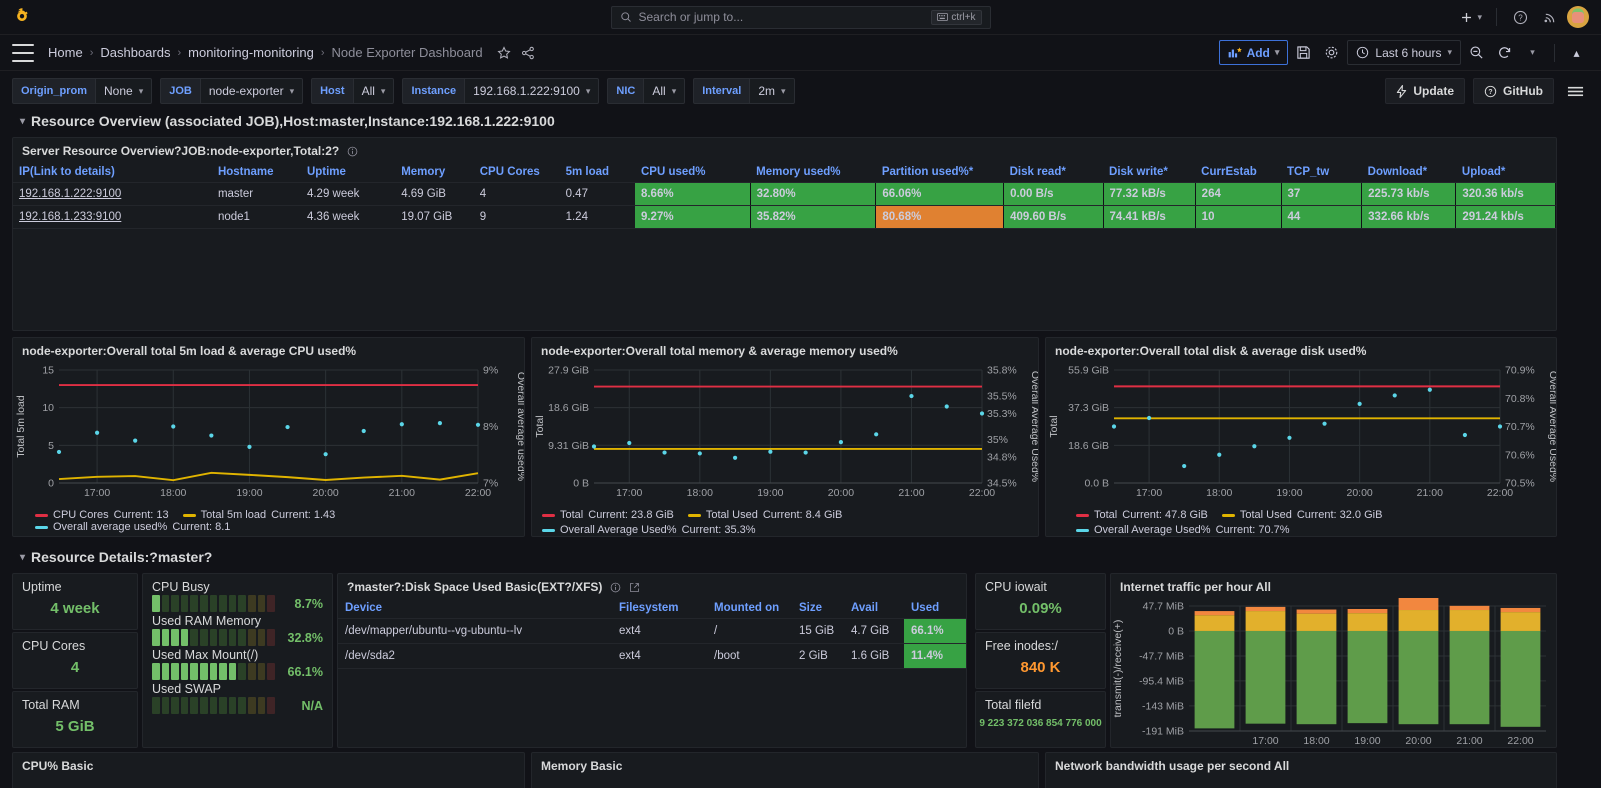  Describe the element at coordinates (1331, 52) in the screenshot. I see `dashboard-settings-button` at that location.